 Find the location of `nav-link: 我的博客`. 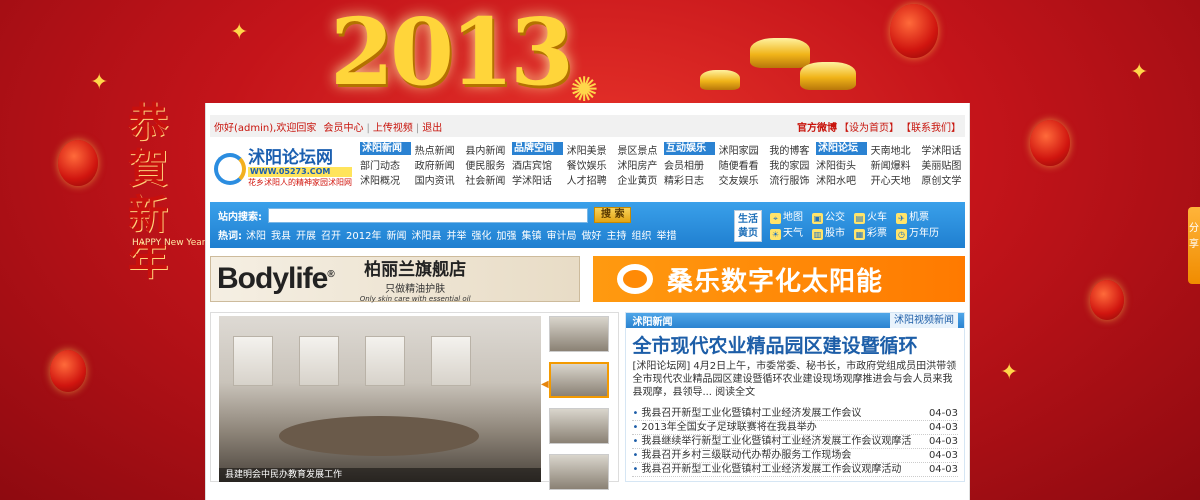

nav-link: 我的博客 is located at coordinates (792, 149).